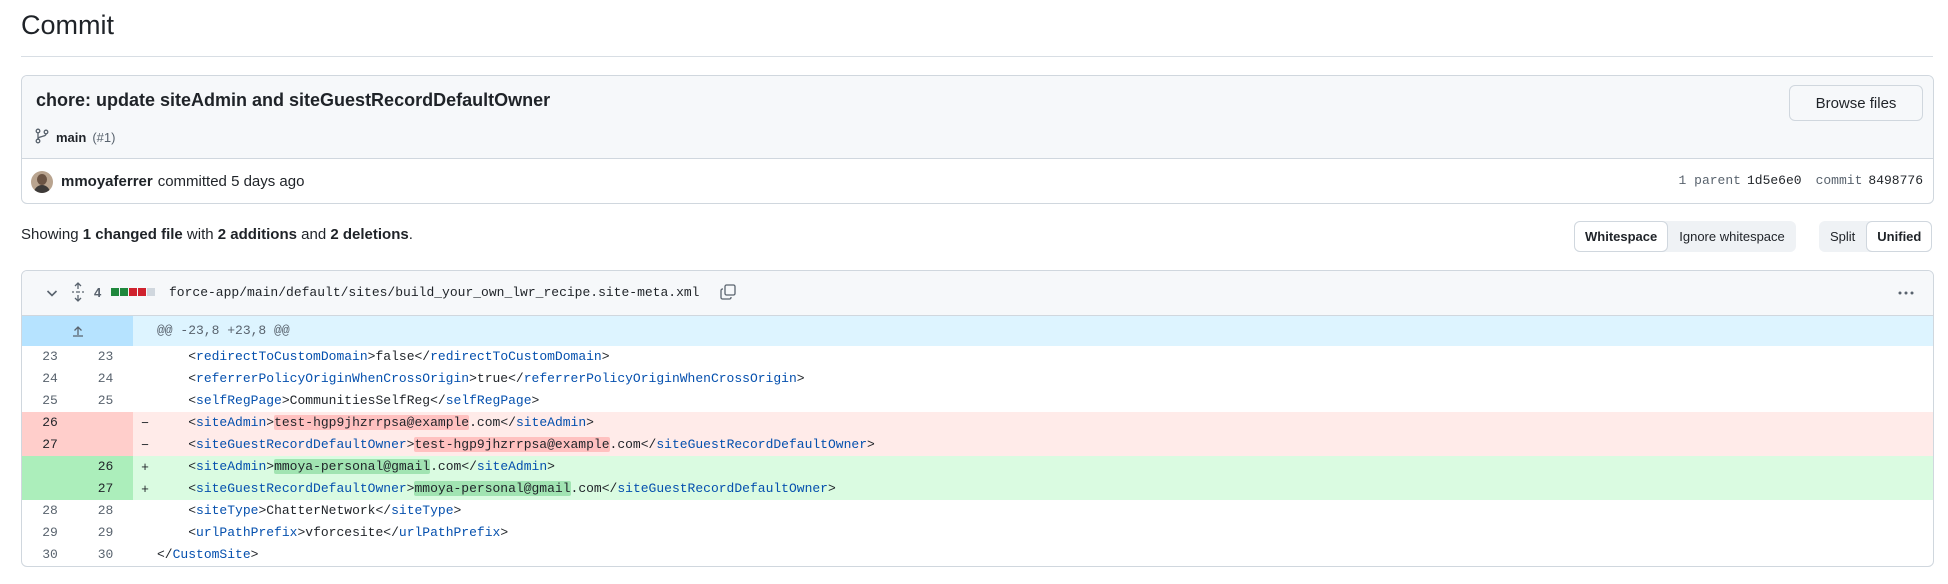 Image resolution: width=1948 pixels, height=584 pixels. What do you see at coordinates (977, 56) in the screenshot?
I see `title-divider` at bounding box center [977, 56].